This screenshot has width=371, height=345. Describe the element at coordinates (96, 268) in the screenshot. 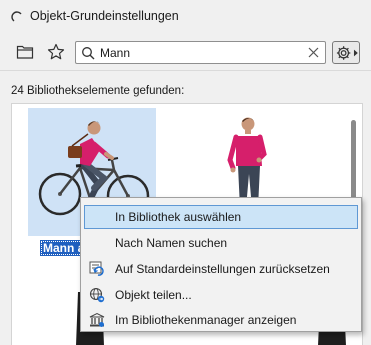

I see `reset-icon` at that location.